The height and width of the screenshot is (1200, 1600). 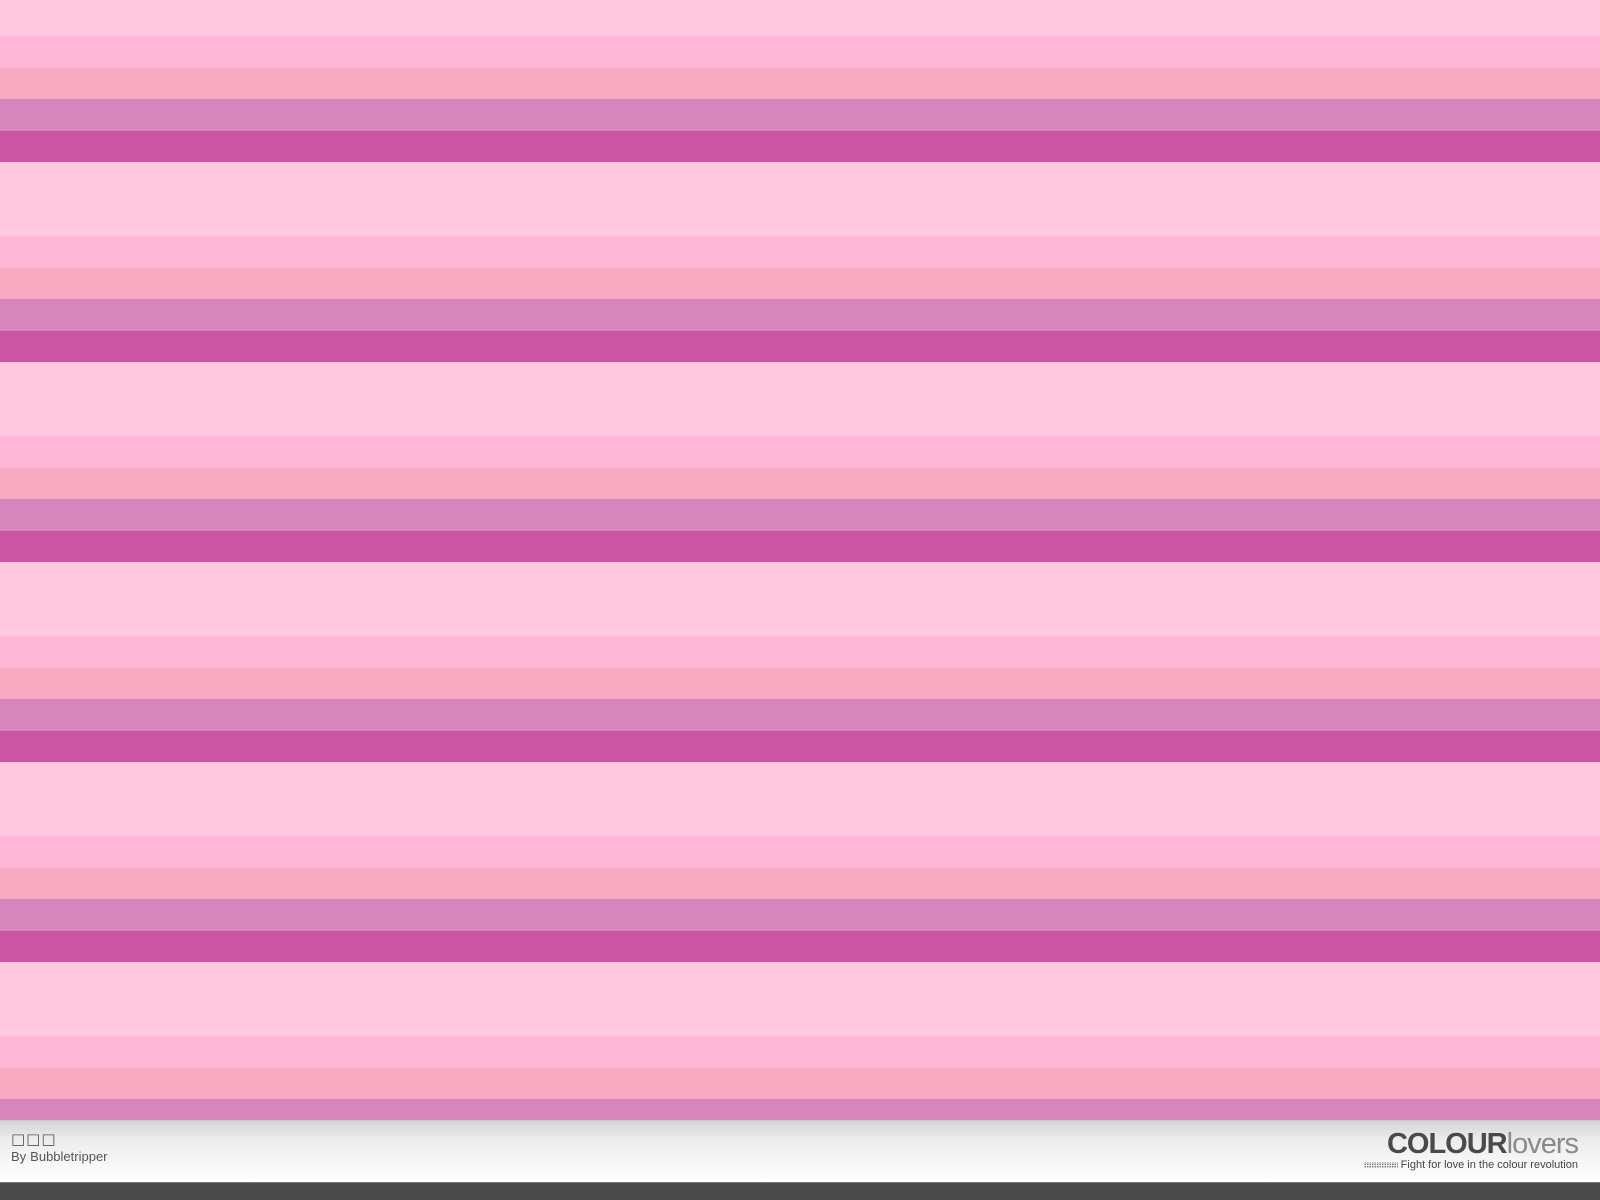 I want to click on author-name: Bubbletripper, so click(x=68, y=1156).